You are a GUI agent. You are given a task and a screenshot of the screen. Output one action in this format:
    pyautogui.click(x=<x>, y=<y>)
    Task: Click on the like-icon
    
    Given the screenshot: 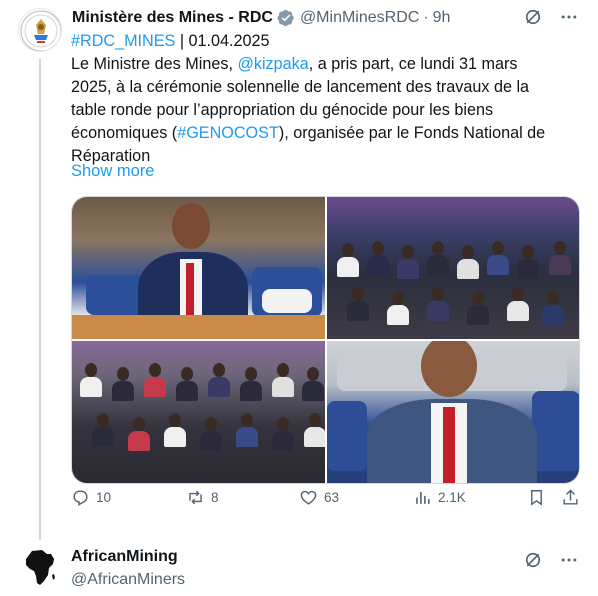 What is the action you would take?
    pyautogui.click(x=308, y=497)
    